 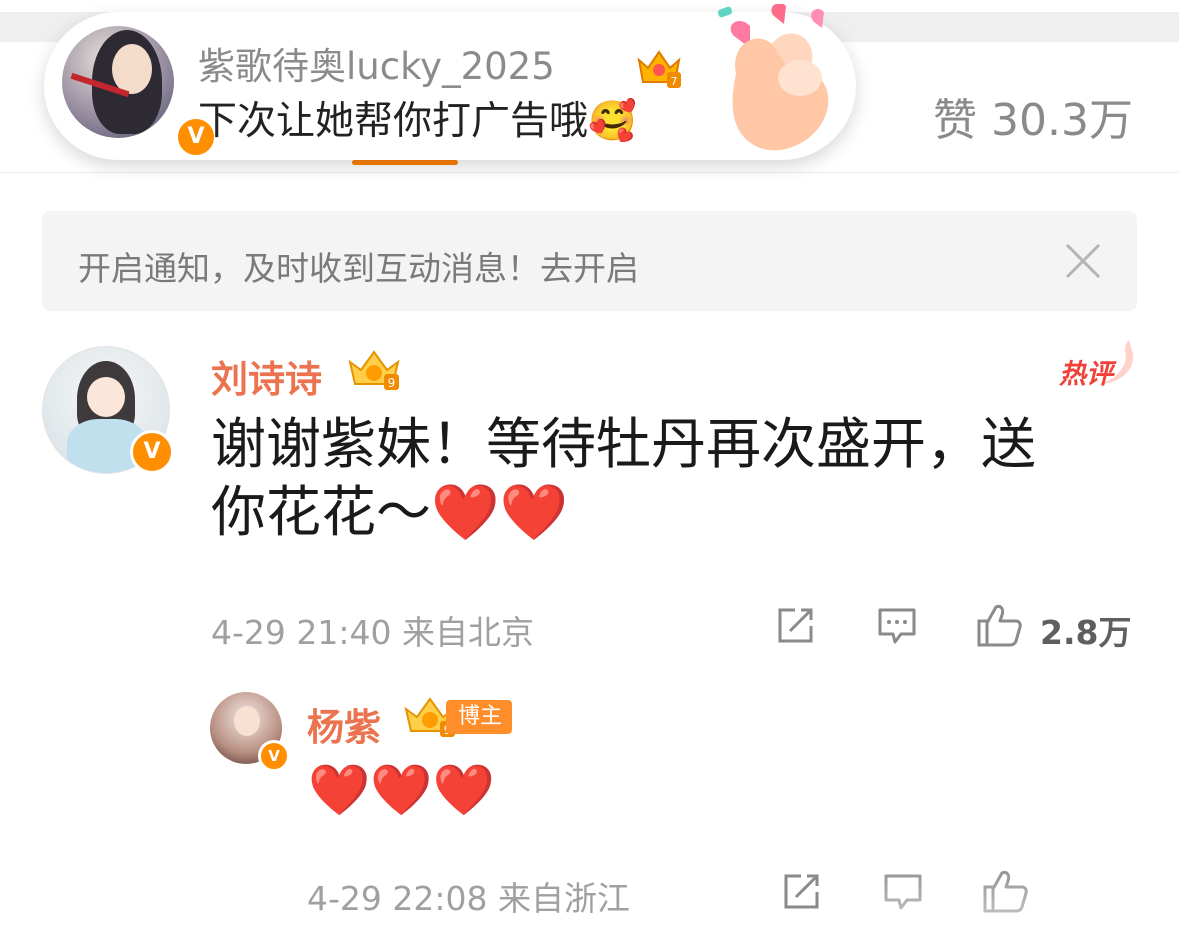 I want to click on like-thumb-icon, so click(x=999, y=625).